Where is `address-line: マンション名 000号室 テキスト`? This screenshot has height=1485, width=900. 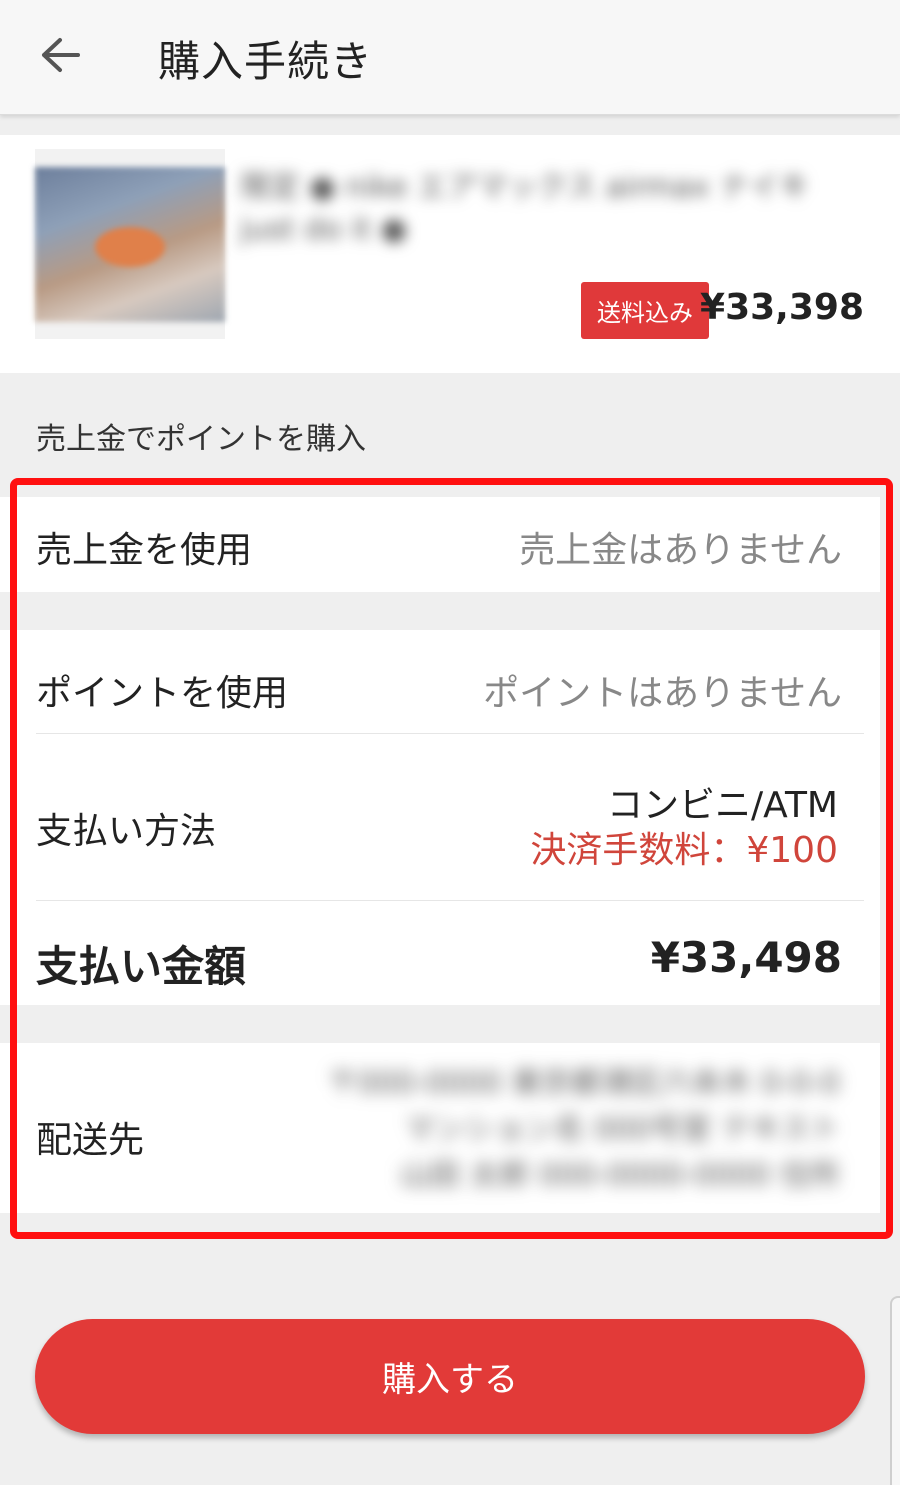
address-line: マンション名 000号室 テキスト is located at coordinates (622, 1129).